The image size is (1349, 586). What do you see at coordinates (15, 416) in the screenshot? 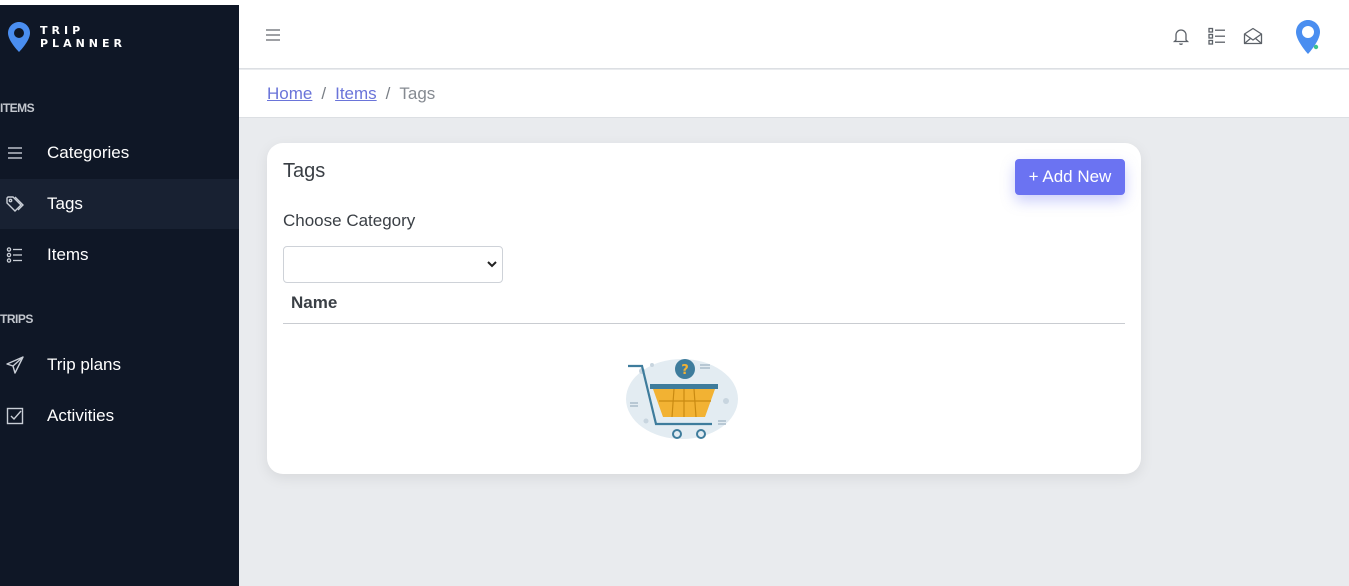
I see `checkbox-icon` at bounding box center [15, 416].